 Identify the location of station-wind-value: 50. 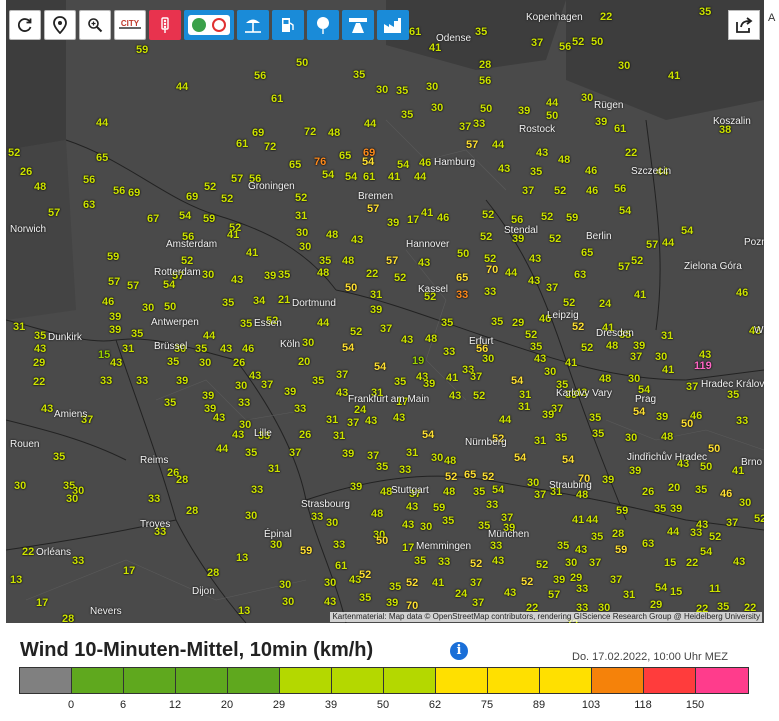
(687, 424).